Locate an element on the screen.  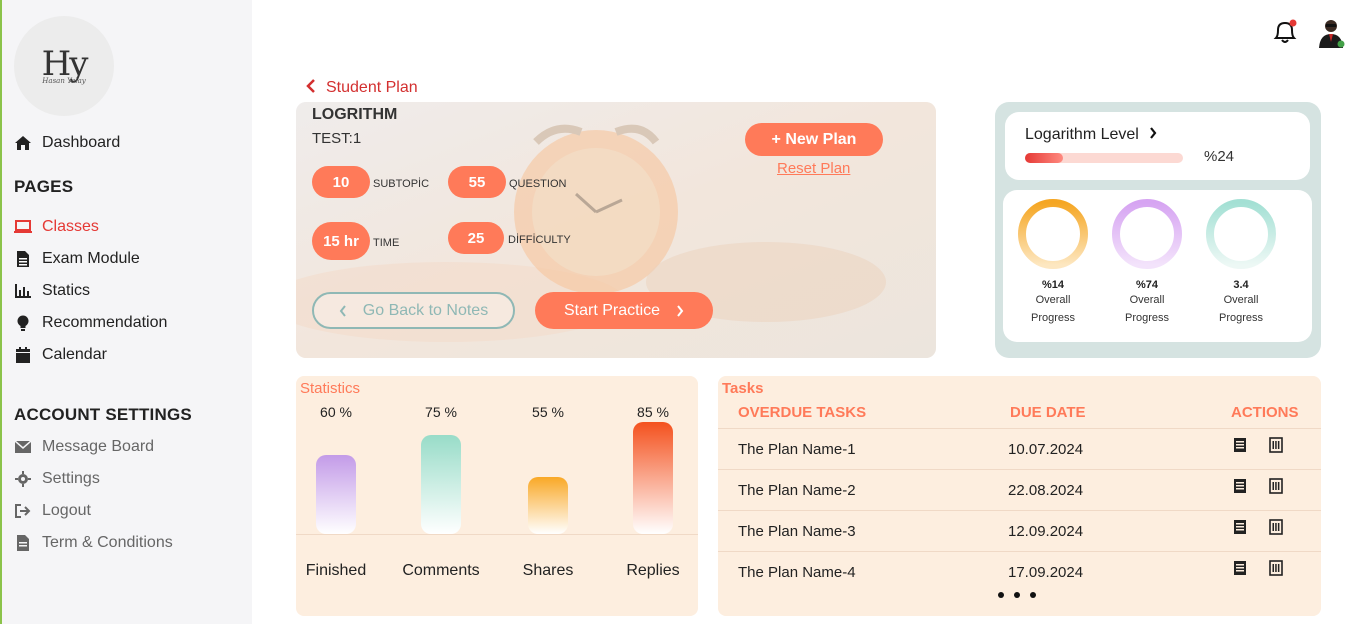
nav-settings: Settings is located at coordinates (57, 479).